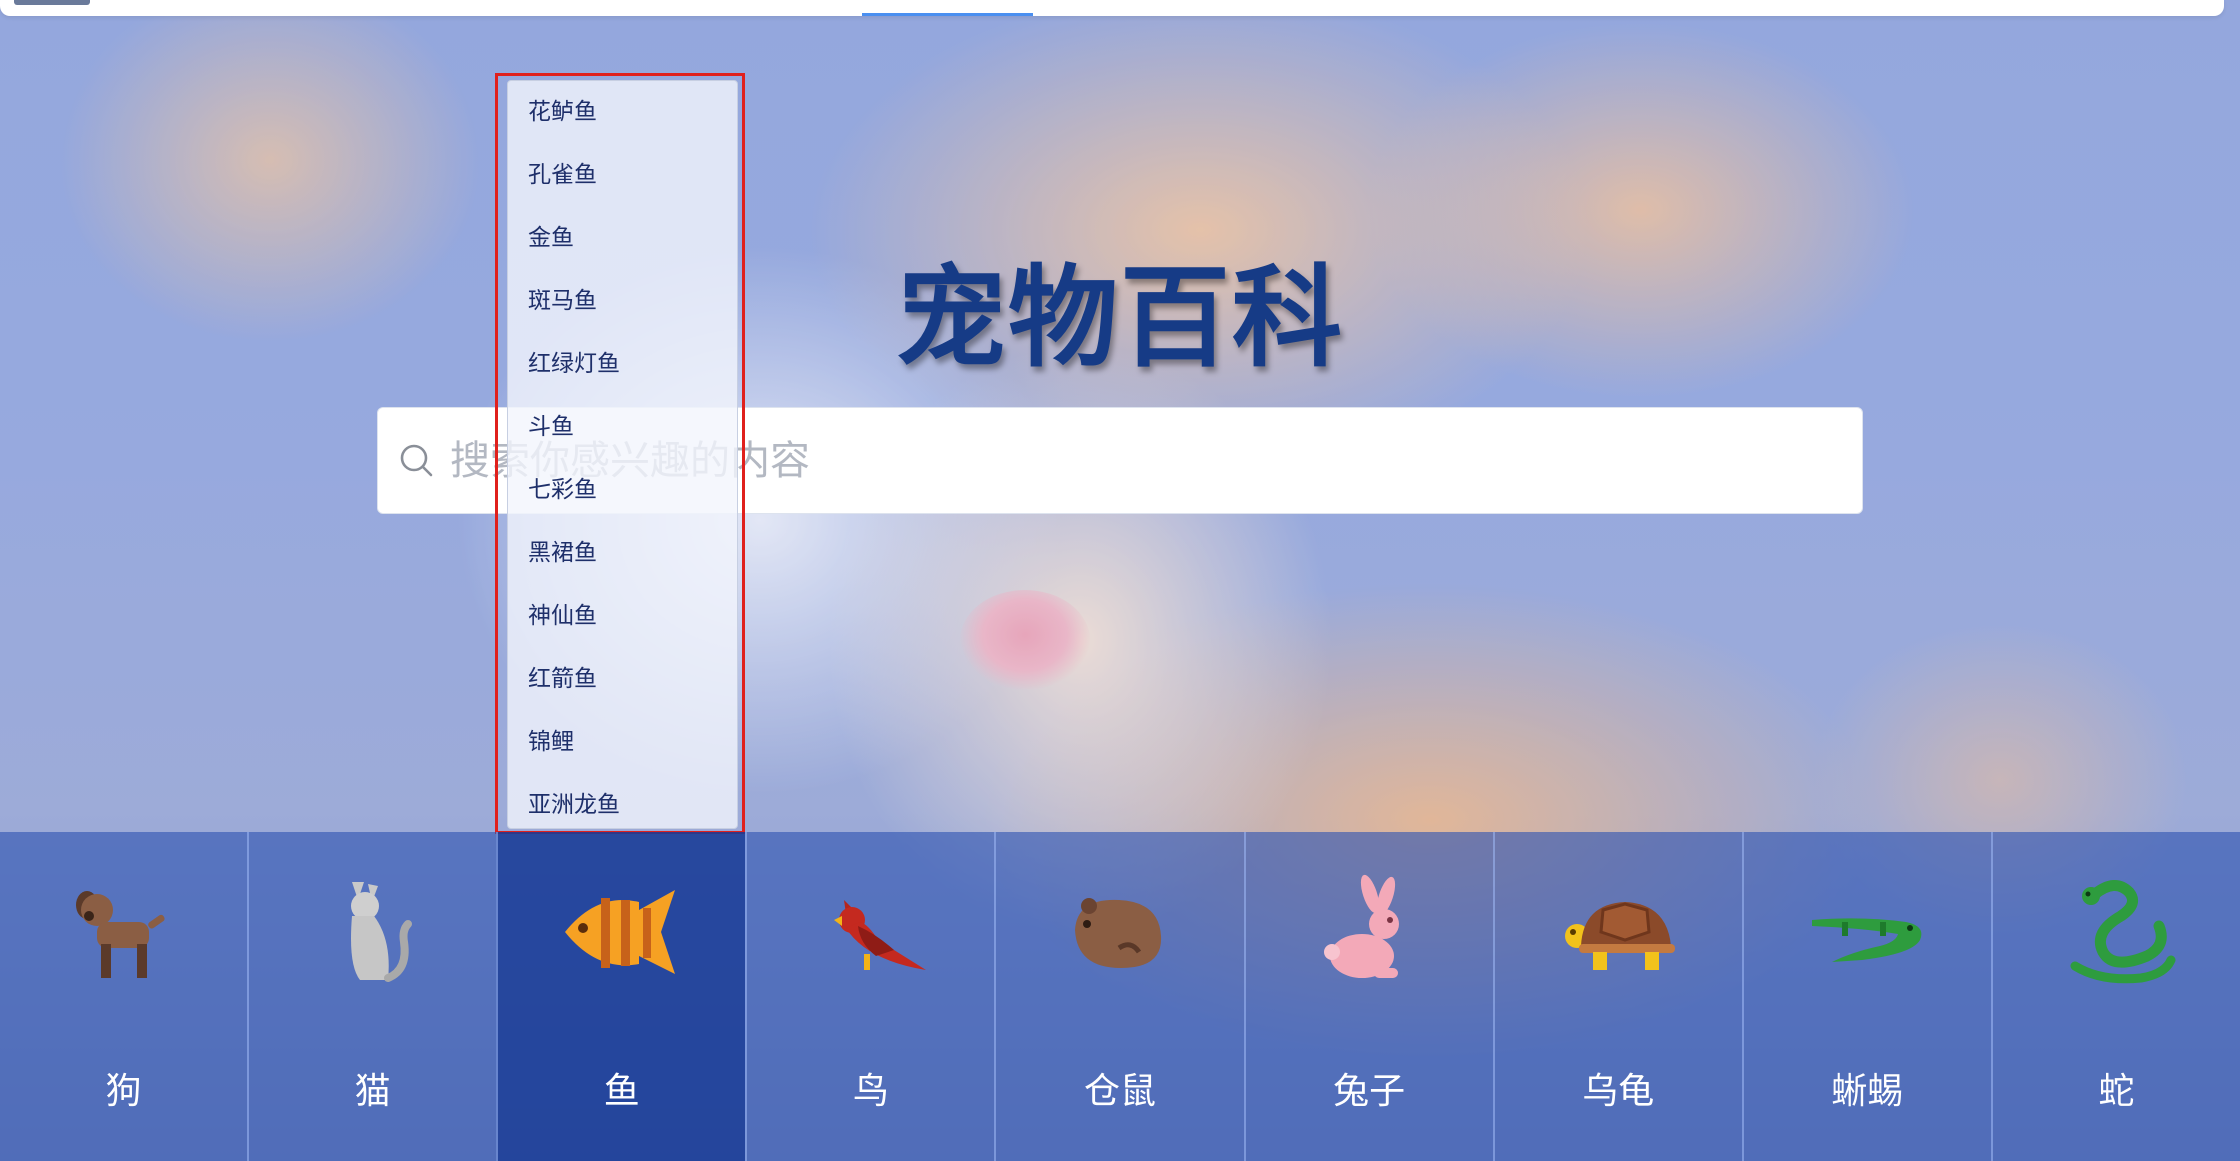 This screenshot has width=2240, height=1161. Describe the element at coordinates (1866, 996) in the screenshot. I see `category-lizard: 蜥蜴` at that location.